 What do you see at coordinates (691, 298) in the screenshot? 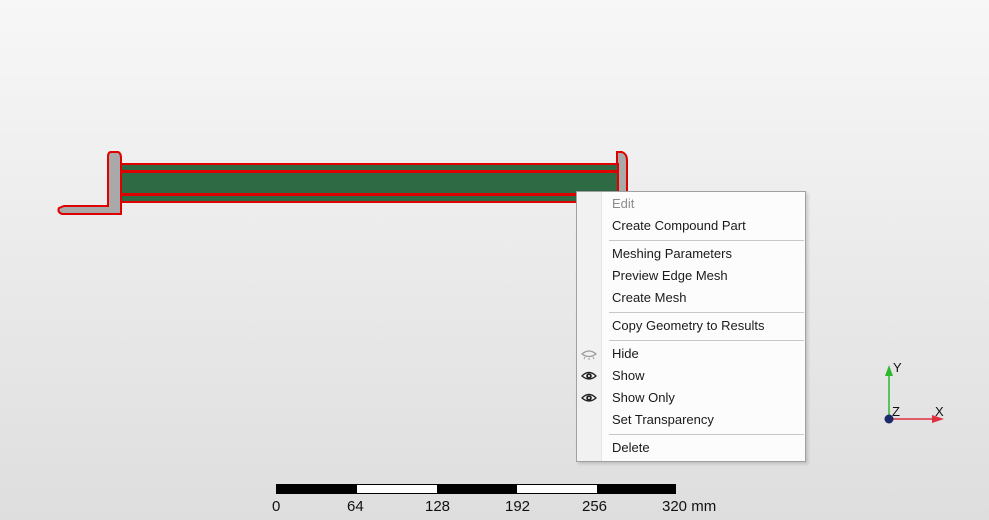
I see `menu-item-create-mesh: Create Mesh` at bounding box center [691, 298].